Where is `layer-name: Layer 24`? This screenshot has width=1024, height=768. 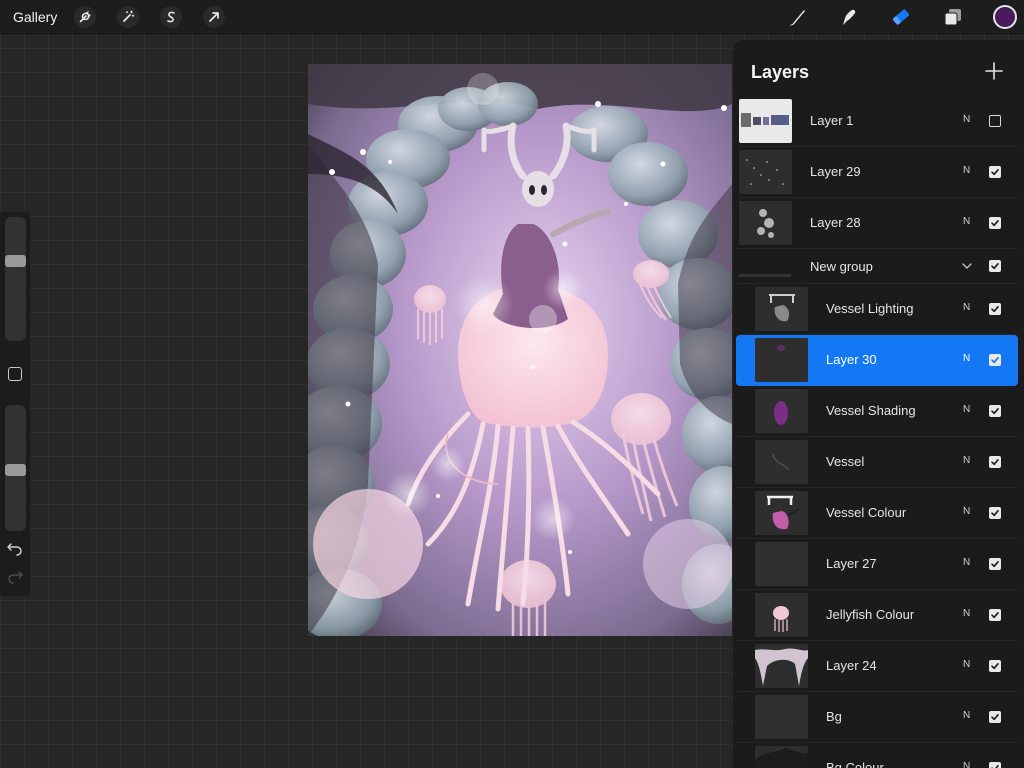
layer-name: Layer 24 is located at coordinates (851, 665).